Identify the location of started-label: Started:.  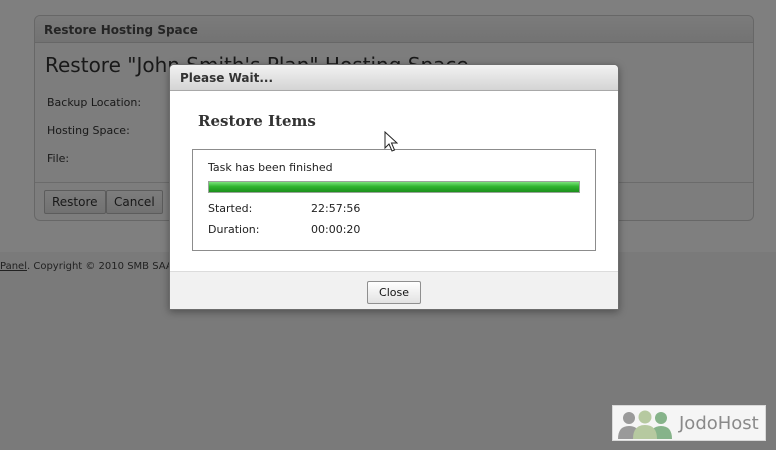
(230, 208).